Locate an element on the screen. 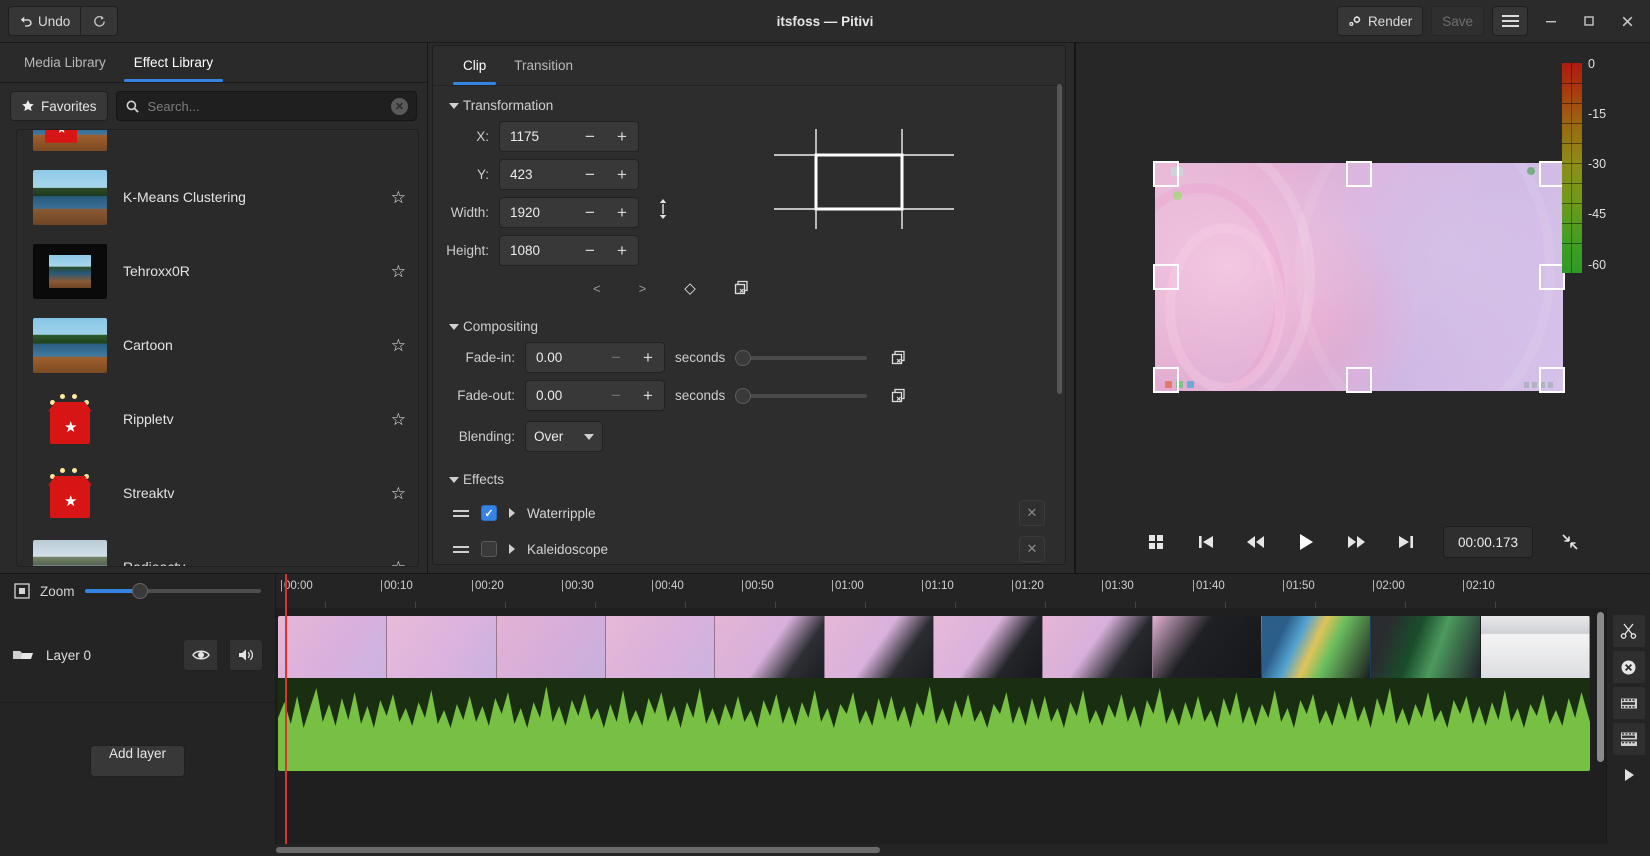 The image size is (1650, 856). clip-properties-scrollbar is located at coordinates (1059, 320).